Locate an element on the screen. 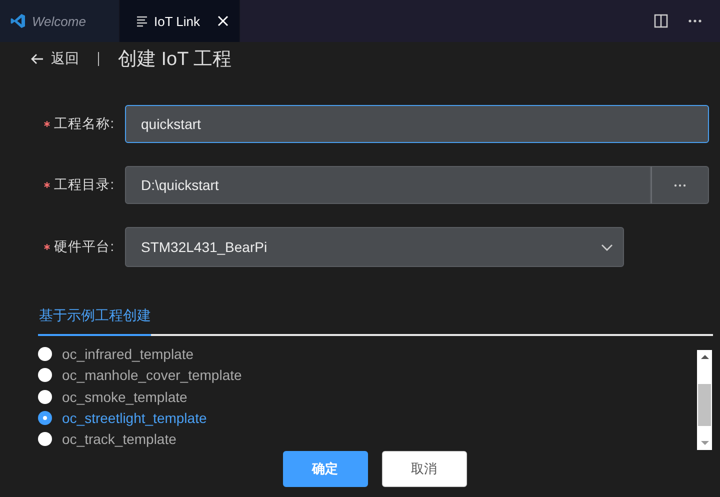 Image resolution: width=720 pixels, height=497 pixels. field-label: 工程目录: is located at coordinates (84, 185).